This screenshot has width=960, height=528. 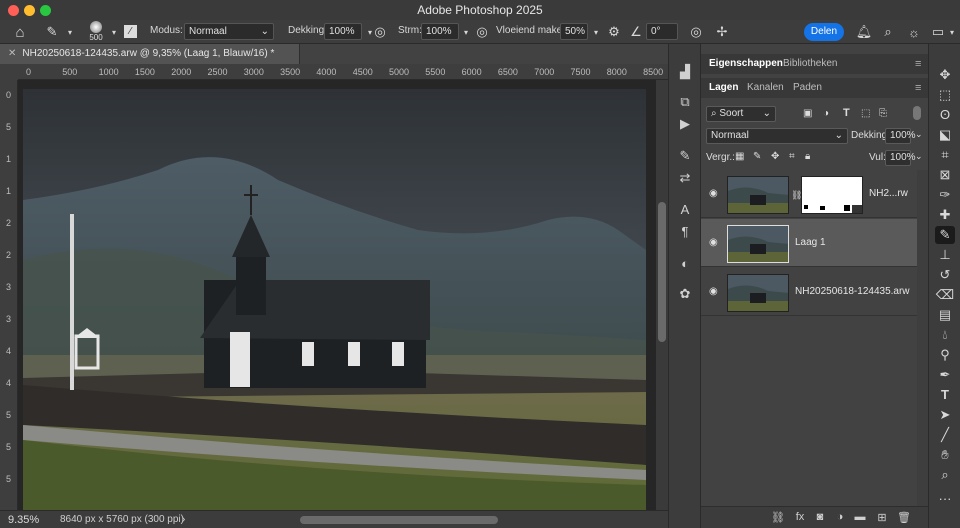 I want to click on mode-select: Normaal ⌄, so click(x=229, y=31).